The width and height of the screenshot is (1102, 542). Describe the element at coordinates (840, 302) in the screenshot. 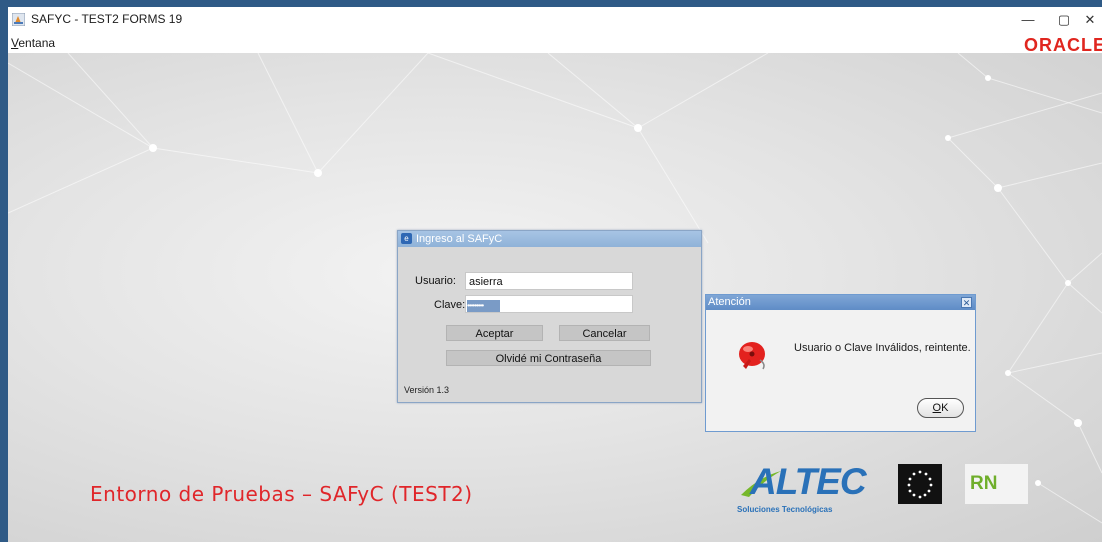

I see `alert-titlebar: Atención ✕` at that location.